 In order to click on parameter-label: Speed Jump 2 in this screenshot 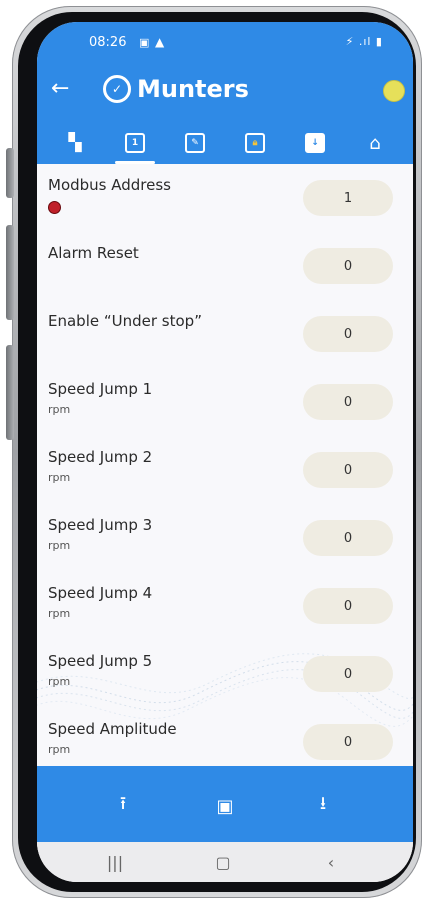, I will do `click(100, 457)`.